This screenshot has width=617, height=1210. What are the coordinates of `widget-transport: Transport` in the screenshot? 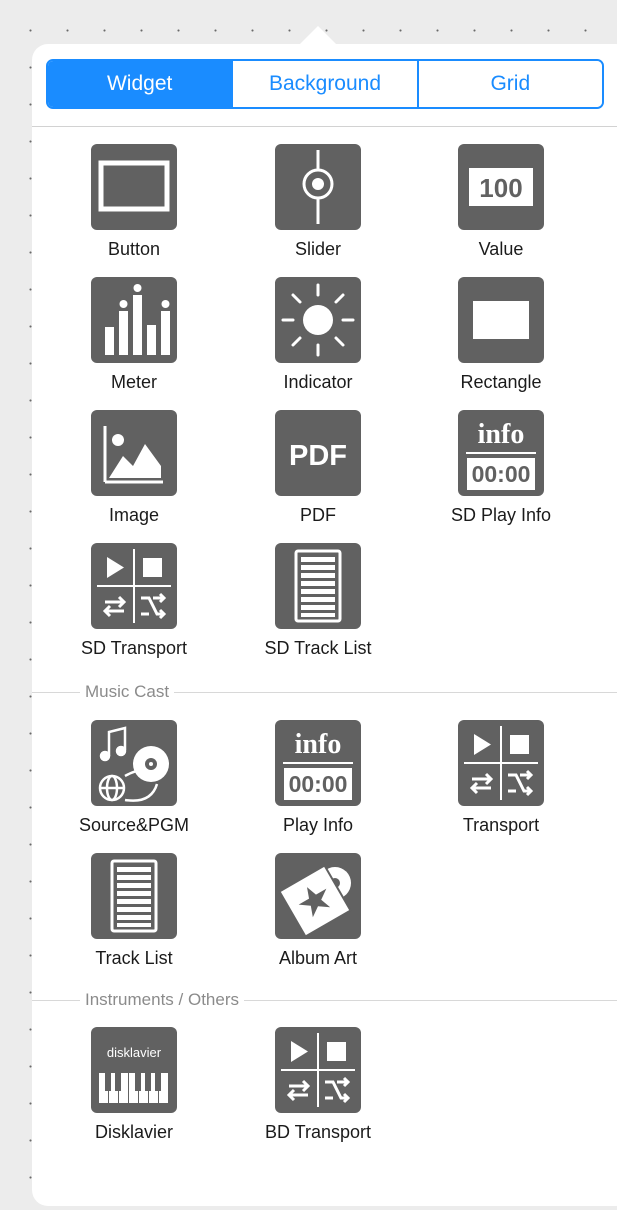 It's located at (501, 778).